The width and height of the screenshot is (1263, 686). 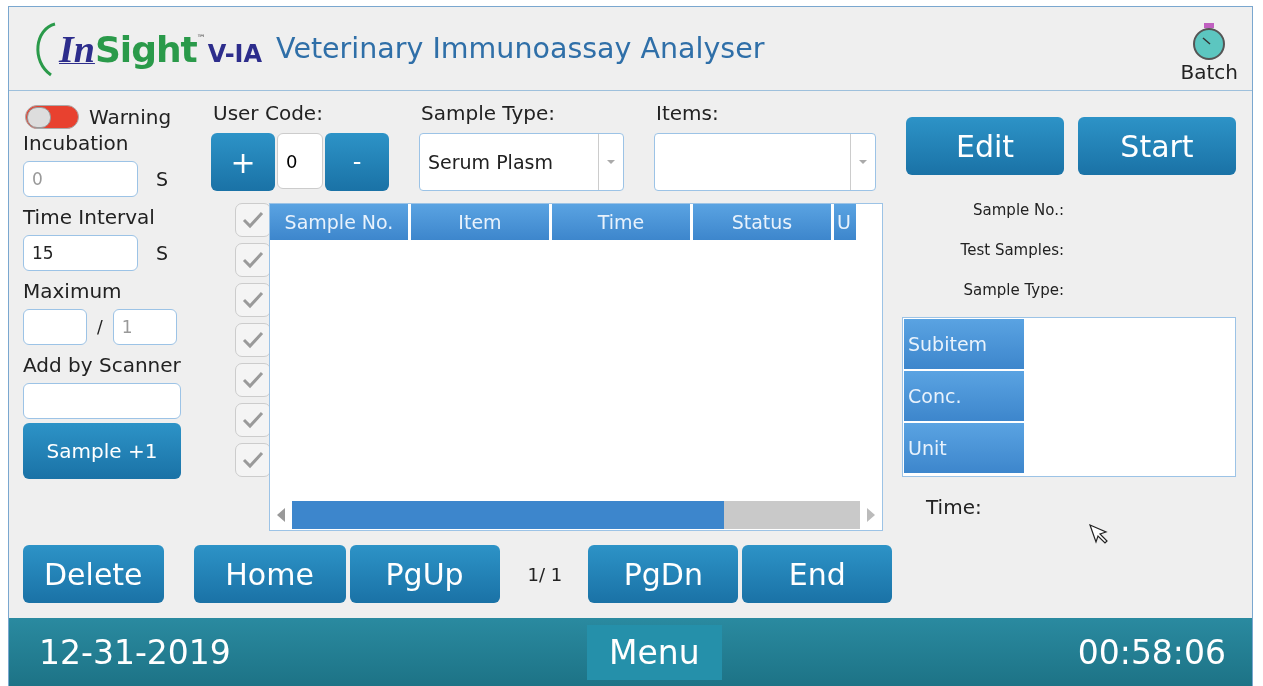 I want to click on page-nav-button: PgUp, so click(x=424, y=574).